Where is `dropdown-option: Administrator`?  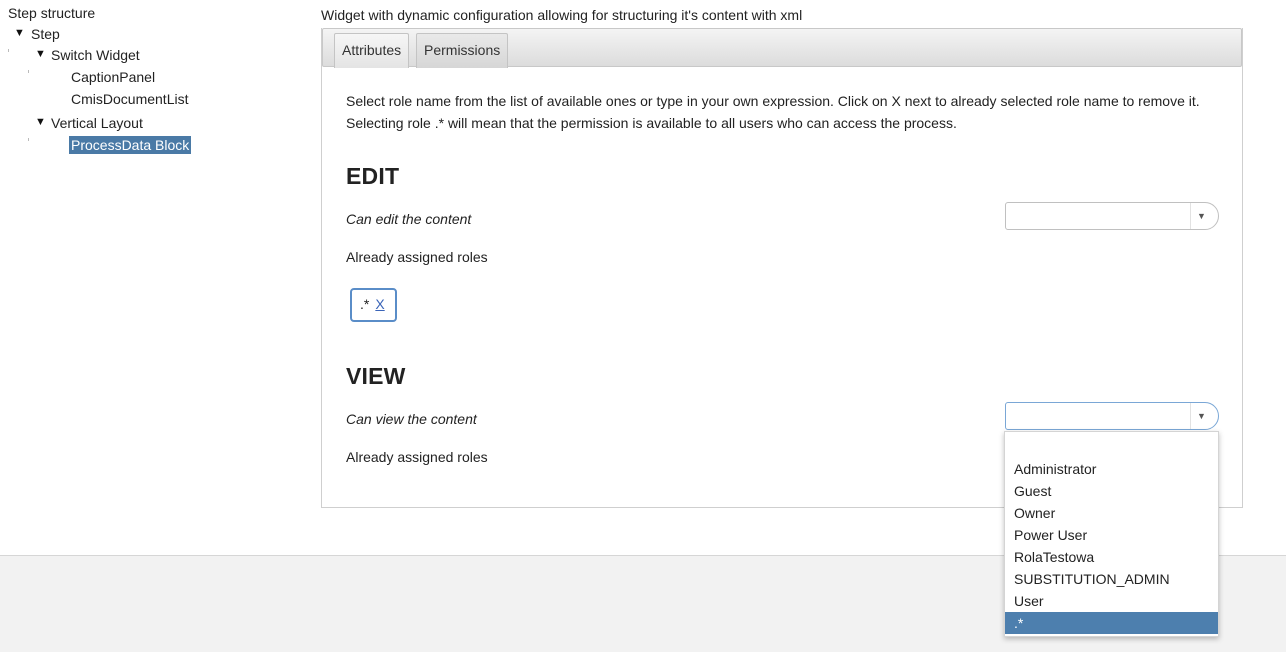
dropdown-option: Administrator is located at coordinates (1111, 469).